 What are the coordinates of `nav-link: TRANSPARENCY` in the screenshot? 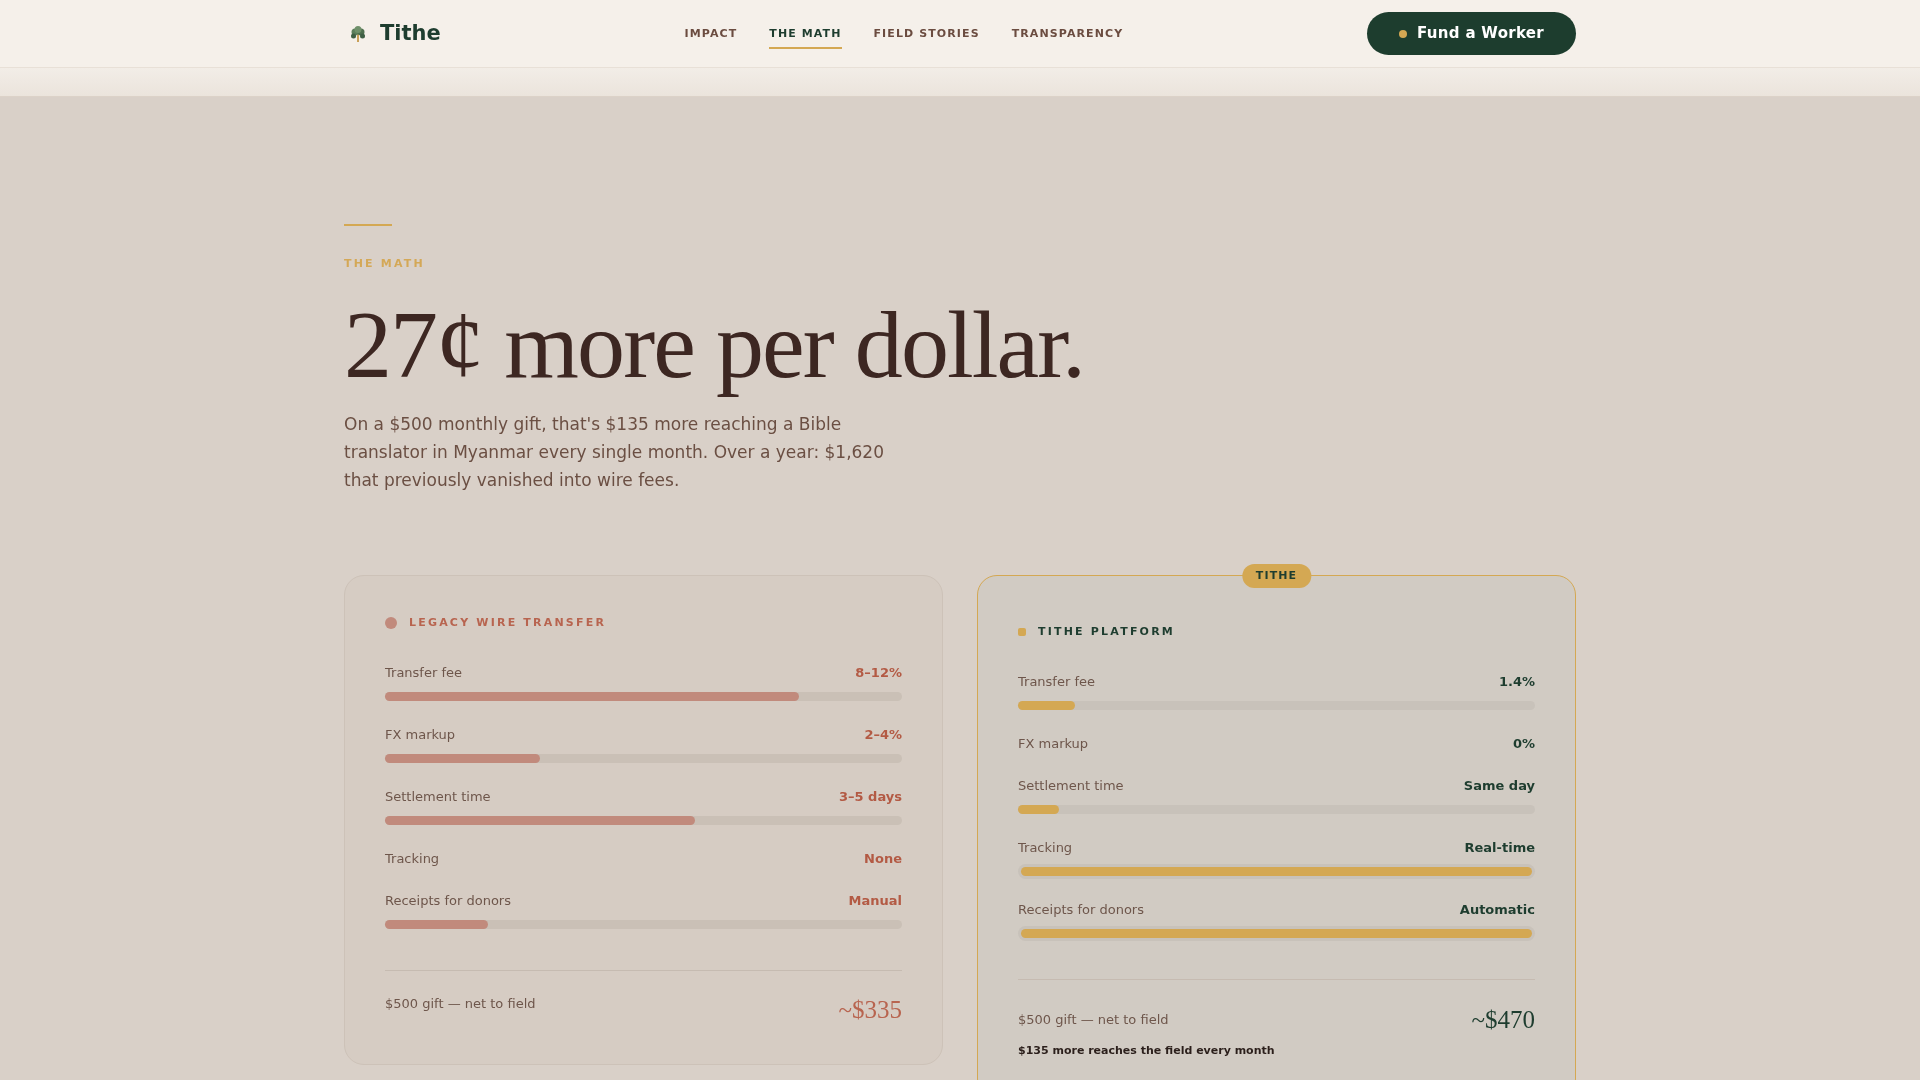 It's located at (1067, 37).